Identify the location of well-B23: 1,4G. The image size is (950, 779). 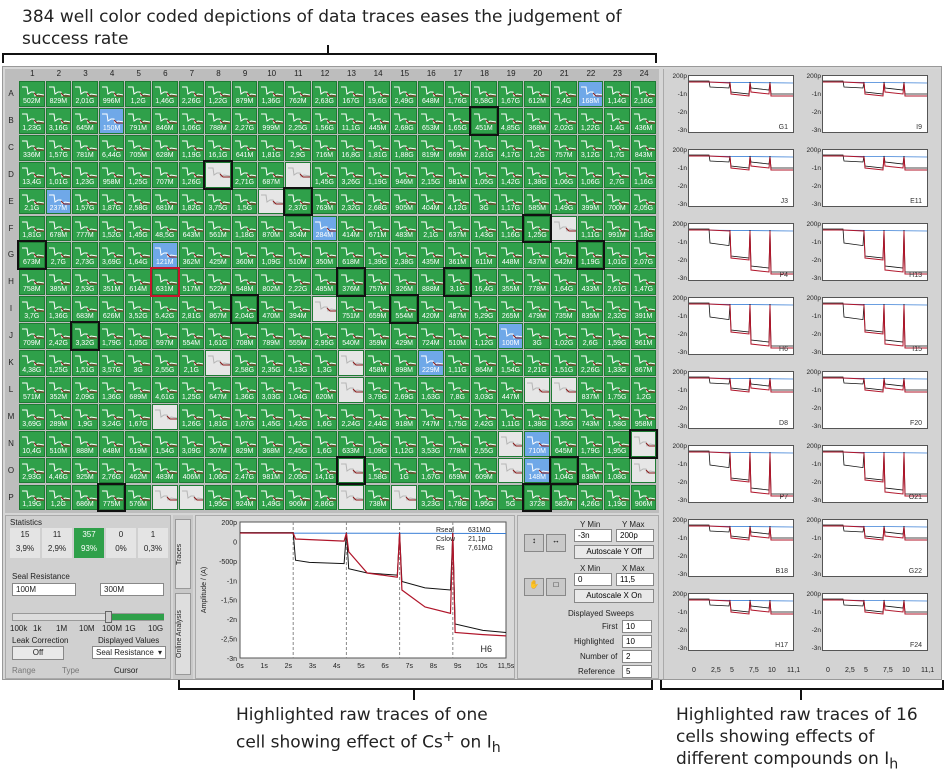
(617, 120).